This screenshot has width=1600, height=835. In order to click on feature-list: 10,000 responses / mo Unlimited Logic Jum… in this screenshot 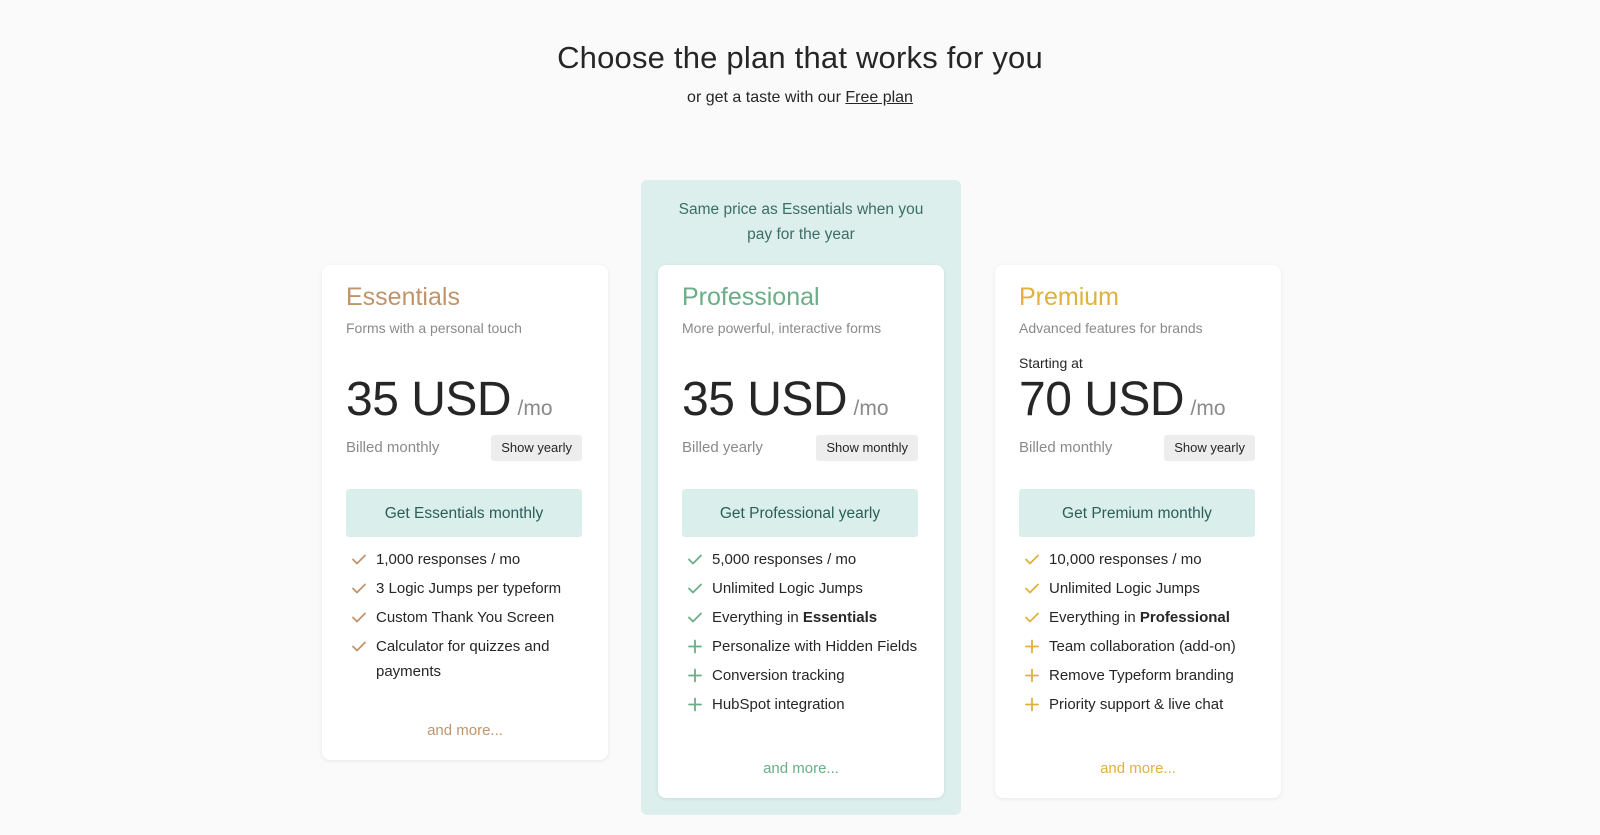, I will do `click(1139, 634)`.